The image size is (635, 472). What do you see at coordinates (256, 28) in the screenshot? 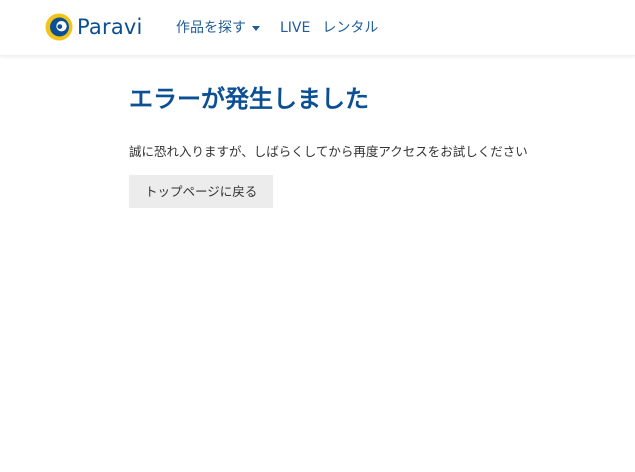
I see `caret-down-icon` at bounding box center [256, 28].